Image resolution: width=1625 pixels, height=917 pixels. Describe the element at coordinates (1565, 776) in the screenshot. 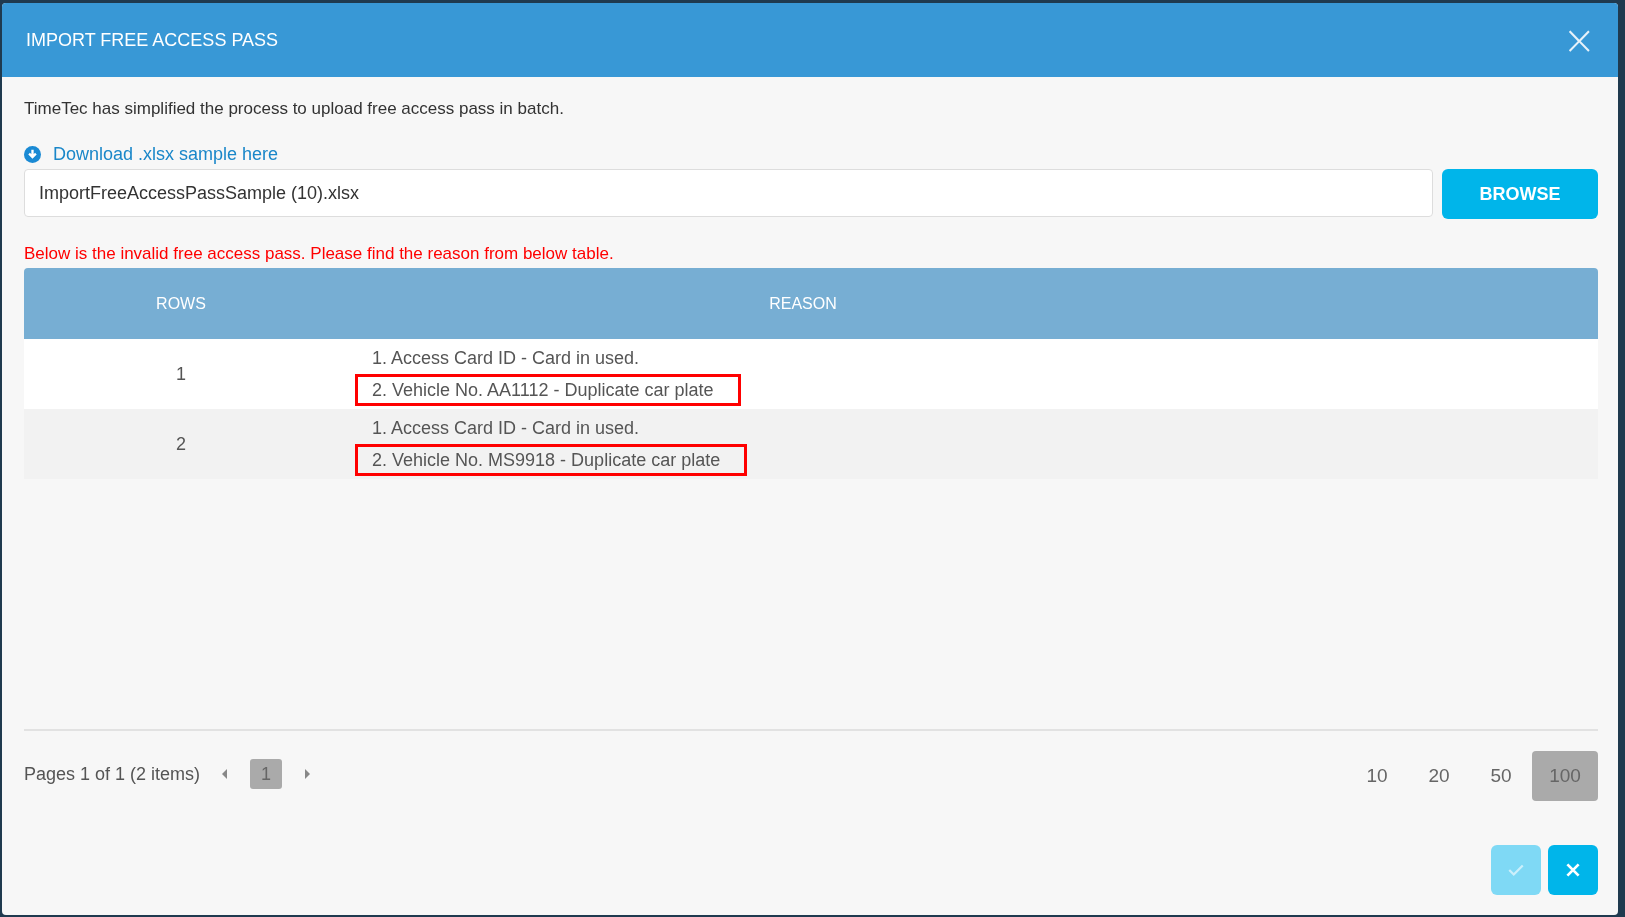

I see `page-size-button: 100` at that location.